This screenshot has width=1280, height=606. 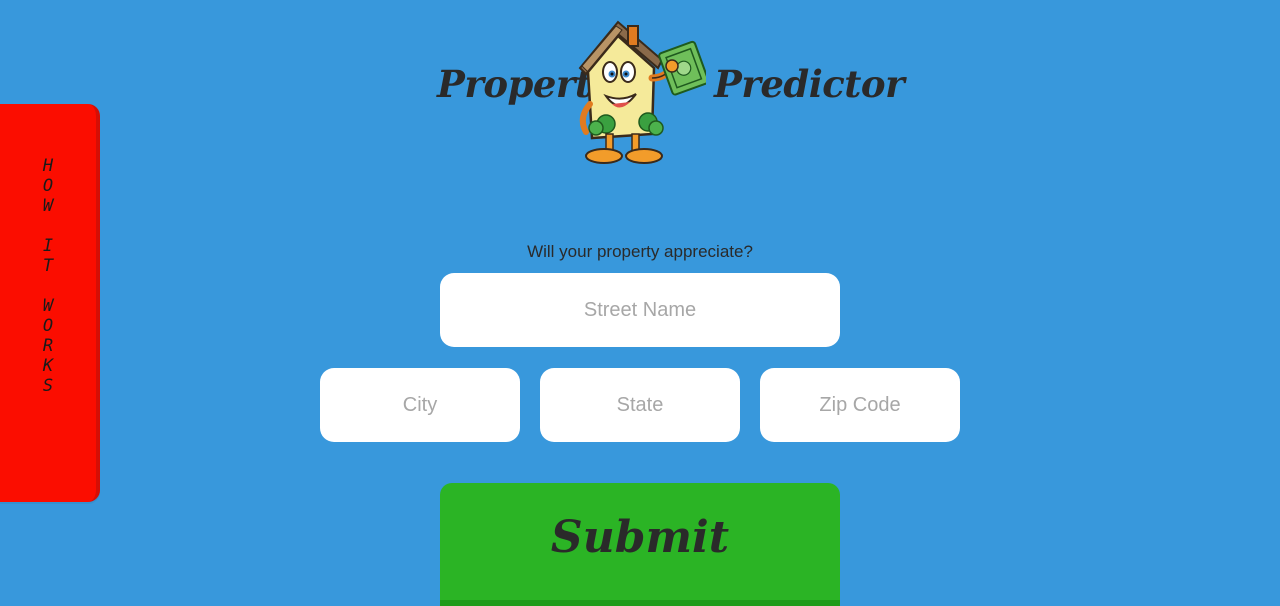 What do you see at coordinates (640, 544) in the screenshot?
I see `submit-button: Submit` at bounding box center [640, 544].